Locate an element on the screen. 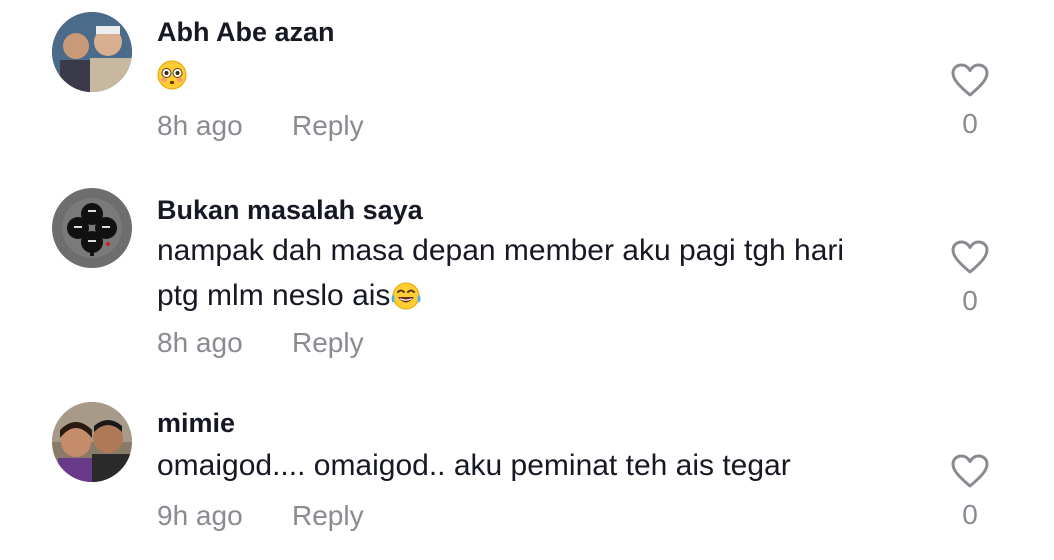 The width and height of the screenshot is (1054, 560). comment-text-line: ptg mlm neslo ais is located at coordinates (274, 295).